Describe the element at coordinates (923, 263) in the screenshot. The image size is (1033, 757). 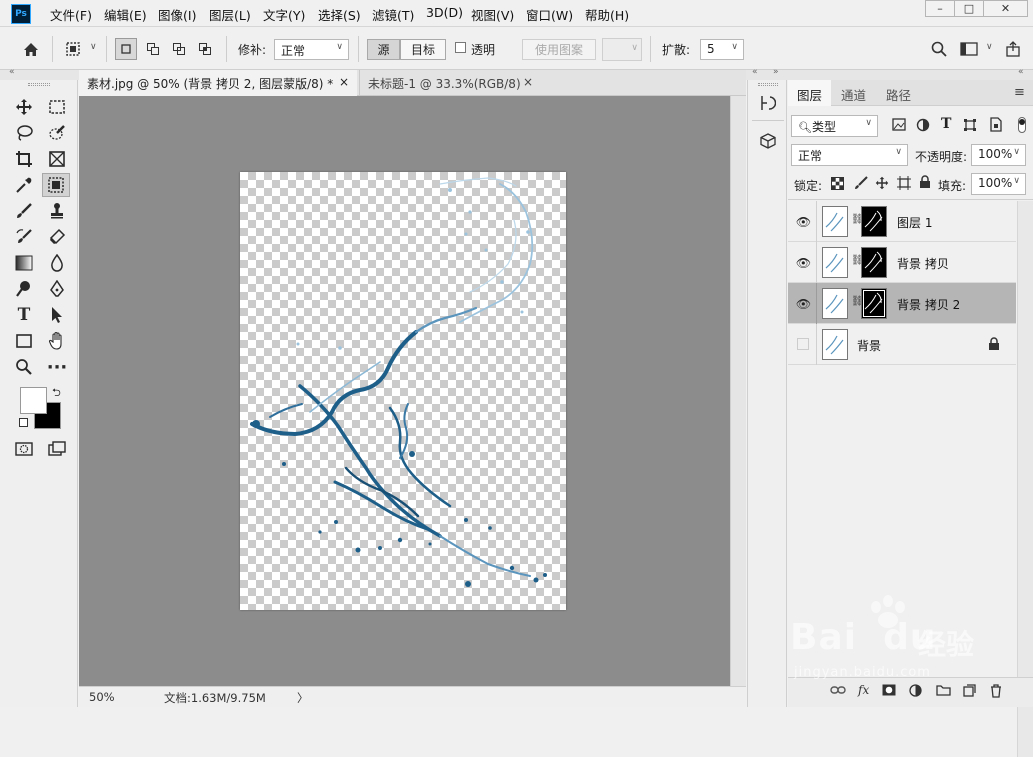
I see `layer-name: 背景 拷贝` at that location.